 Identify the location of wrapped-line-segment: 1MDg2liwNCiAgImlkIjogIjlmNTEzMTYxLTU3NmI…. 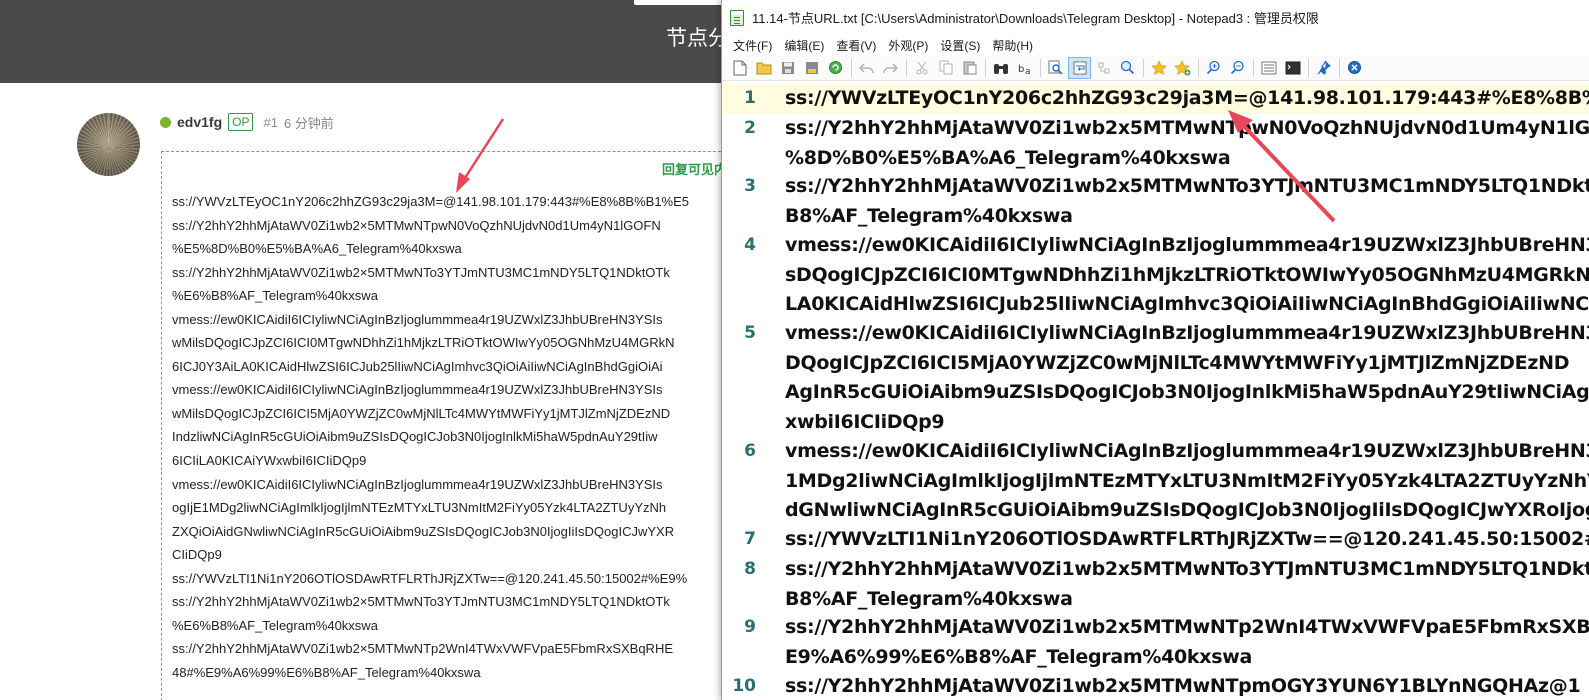
(1187, 480).